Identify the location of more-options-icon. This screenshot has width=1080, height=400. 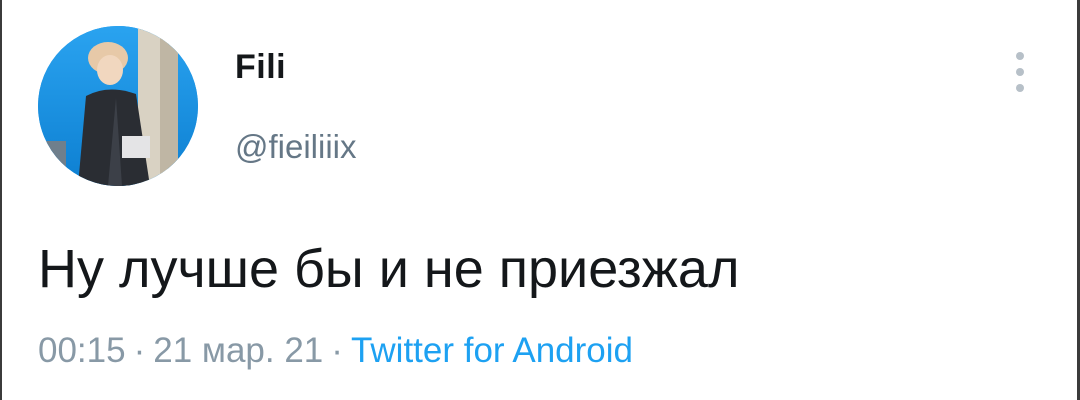
(1020, 72).